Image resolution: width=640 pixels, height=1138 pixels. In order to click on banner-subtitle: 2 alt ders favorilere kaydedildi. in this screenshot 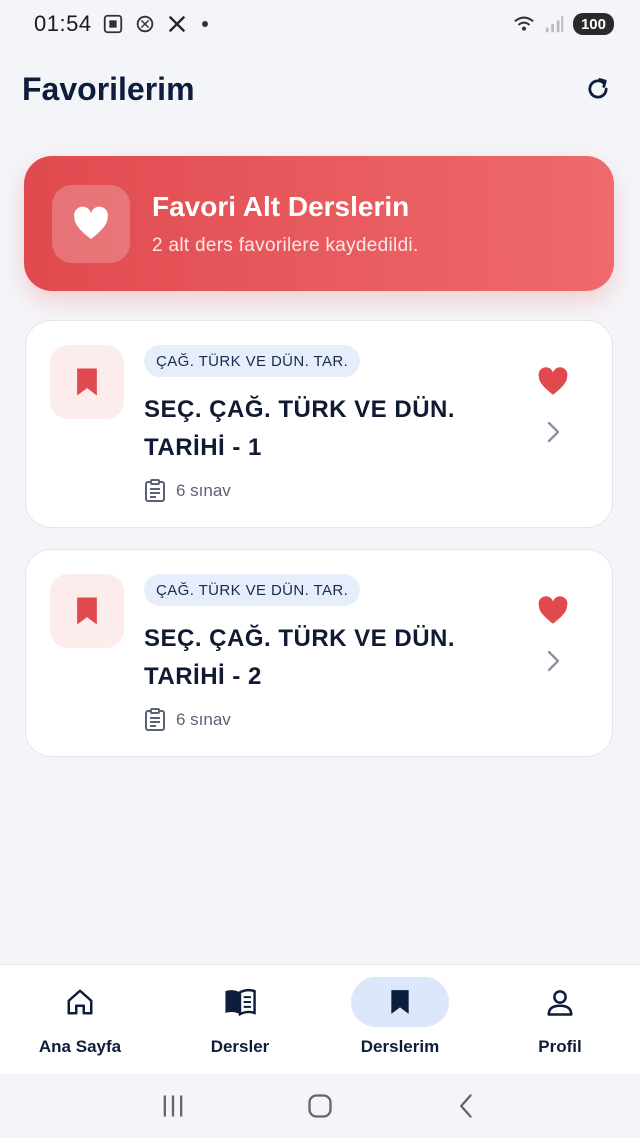, I will do `click(285, 245)`.